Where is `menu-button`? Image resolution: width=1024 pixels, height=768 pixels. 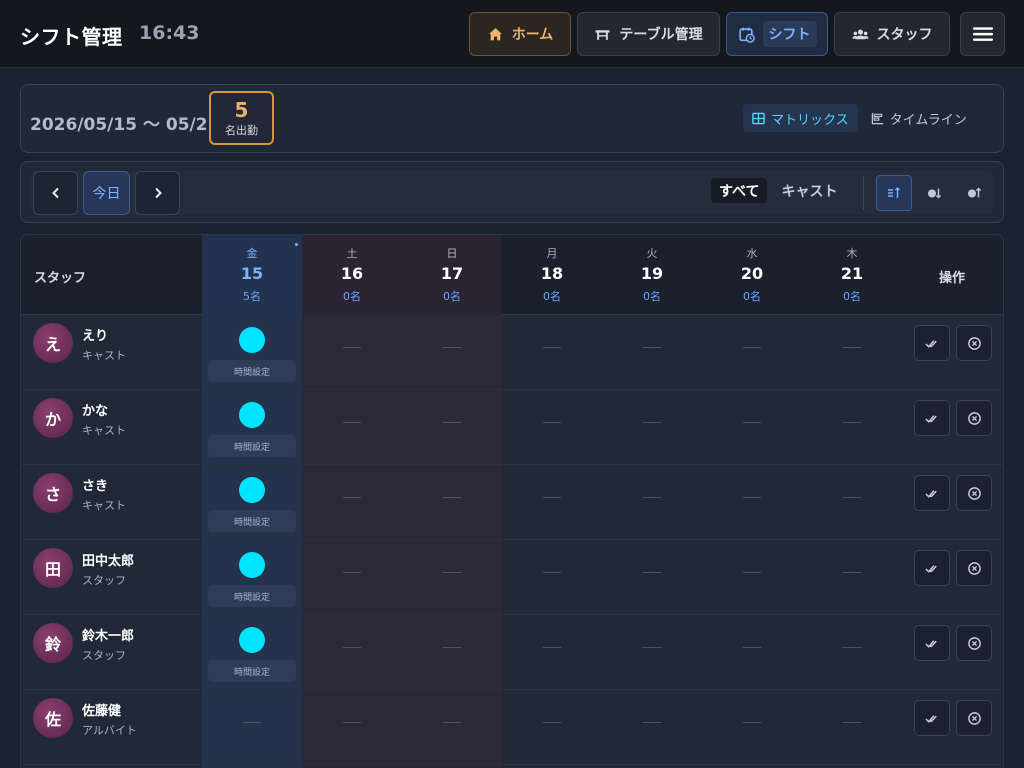 menu-button is located at coordinates (982, 34).